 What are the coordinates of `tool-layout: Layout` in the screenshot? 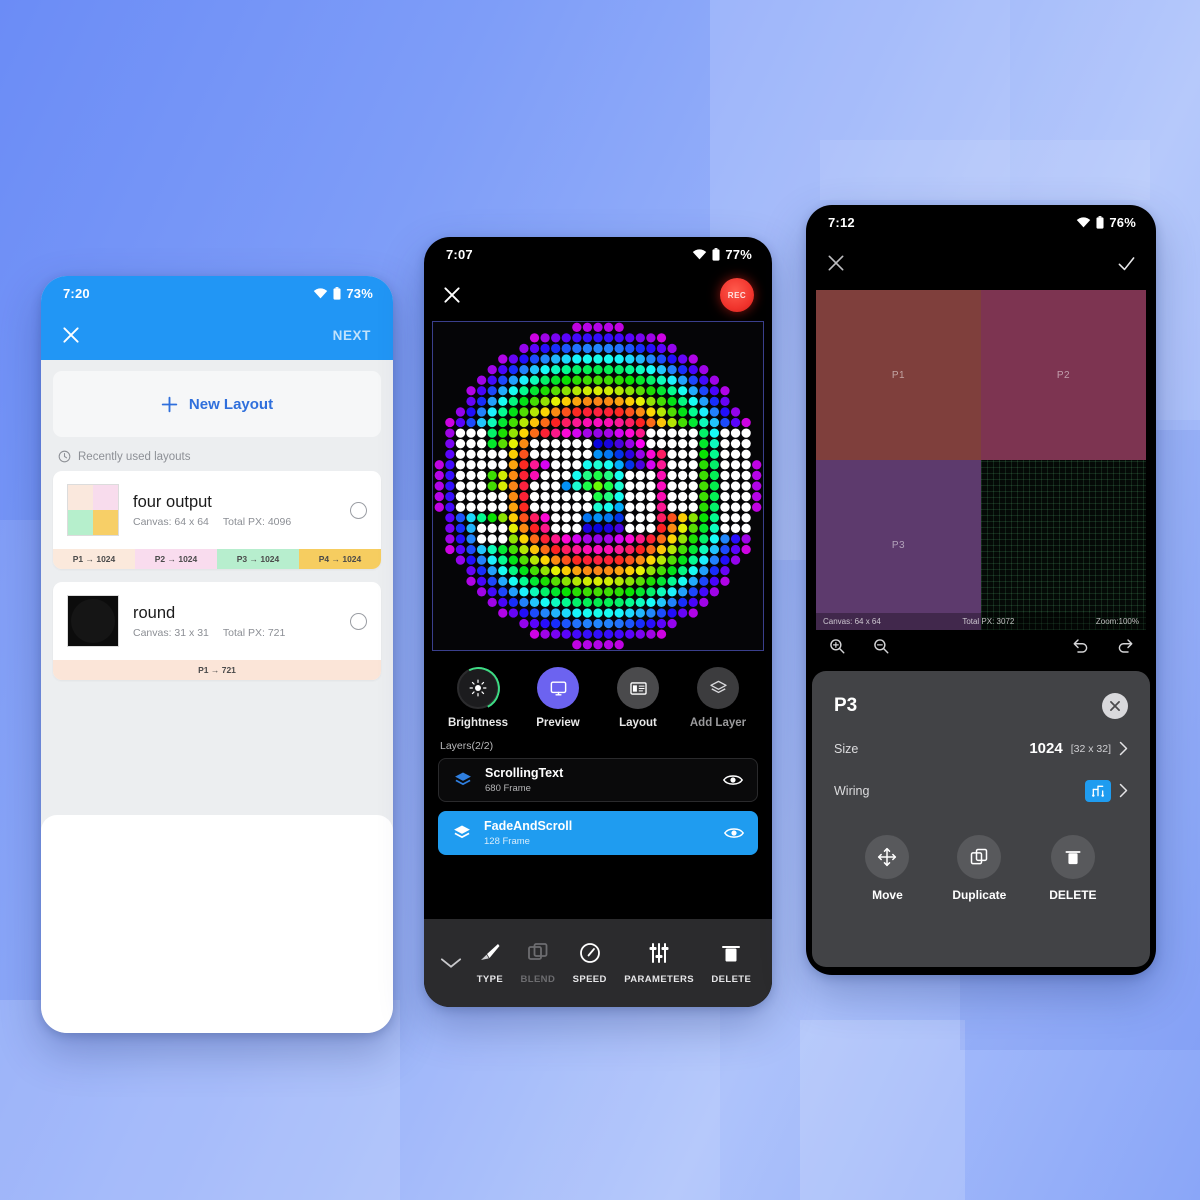 It's located at (638, 698).